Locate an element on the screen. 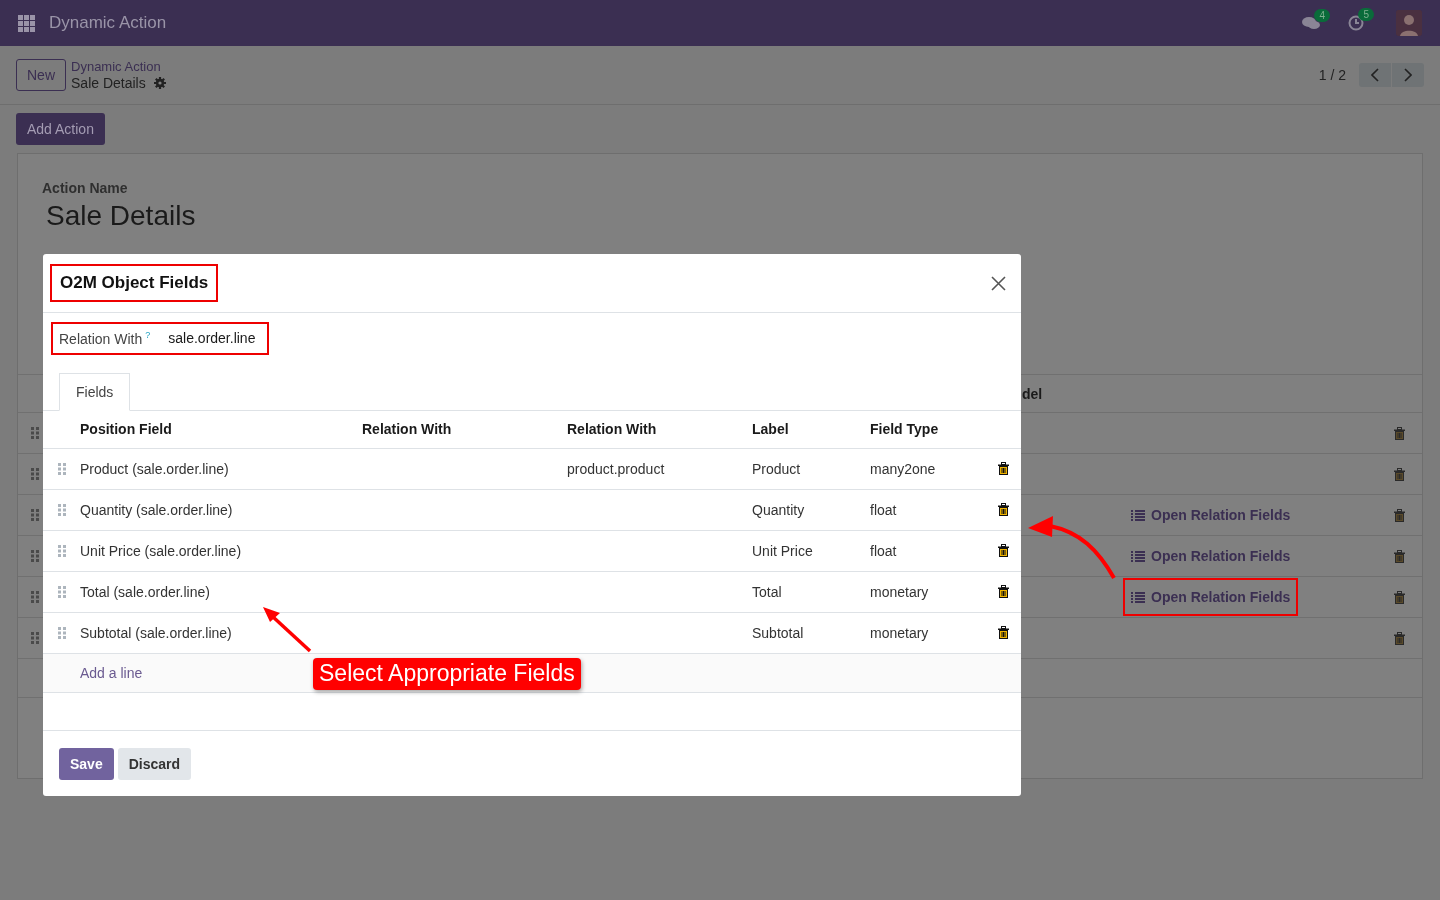 This screenshot has width=1440, height=900. column-header: Position Field is located at coordinates (221, 429).